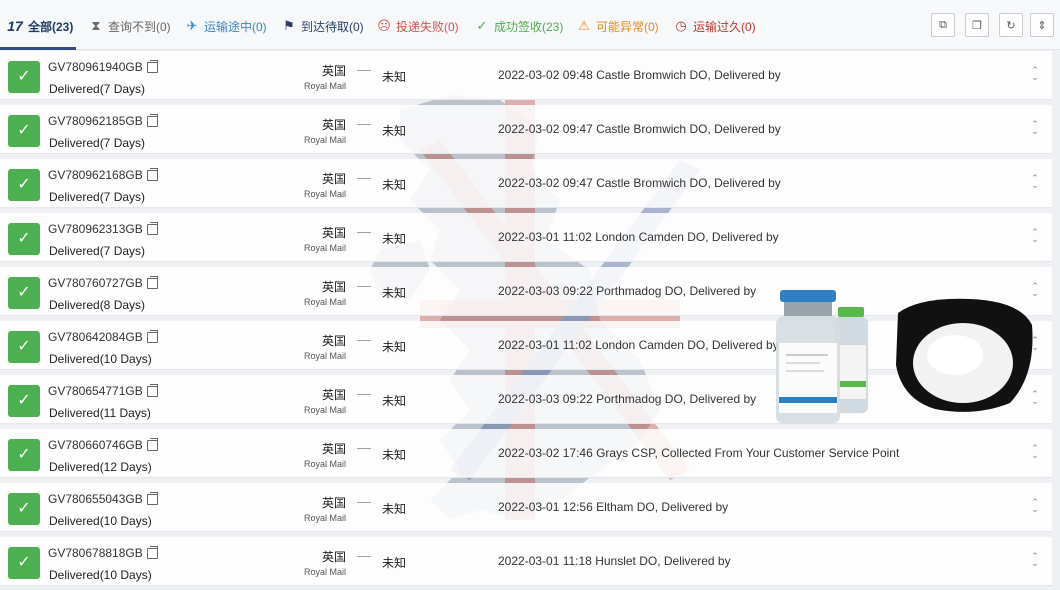 Image resolution: width=1060 pixels, height=590 pixels. Describe the element at coordinates (1011, 25) in the screenshot. I see `refresh-button: ↻` at that location.